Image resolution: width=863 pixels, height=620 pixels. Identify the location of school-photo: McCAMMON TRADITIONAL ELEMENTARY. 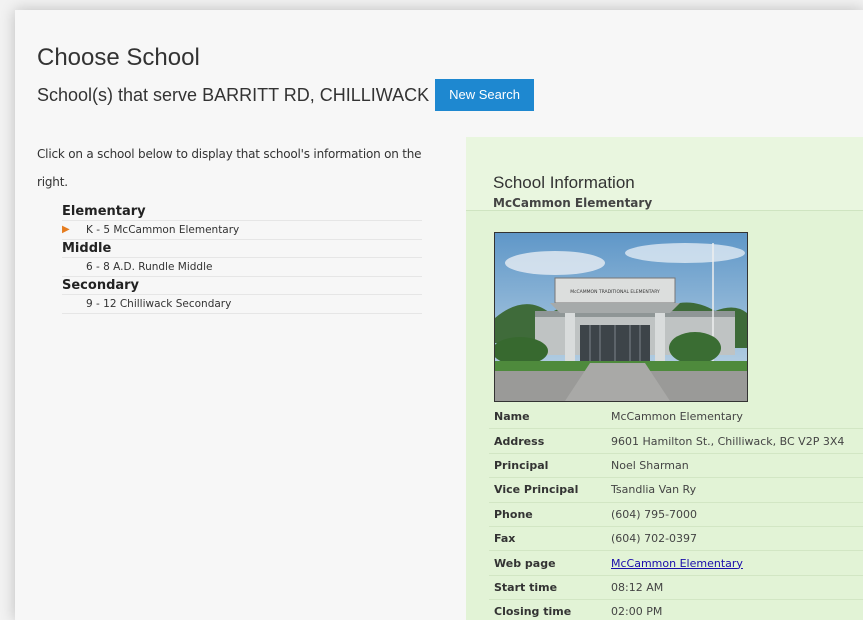
(621, 317).